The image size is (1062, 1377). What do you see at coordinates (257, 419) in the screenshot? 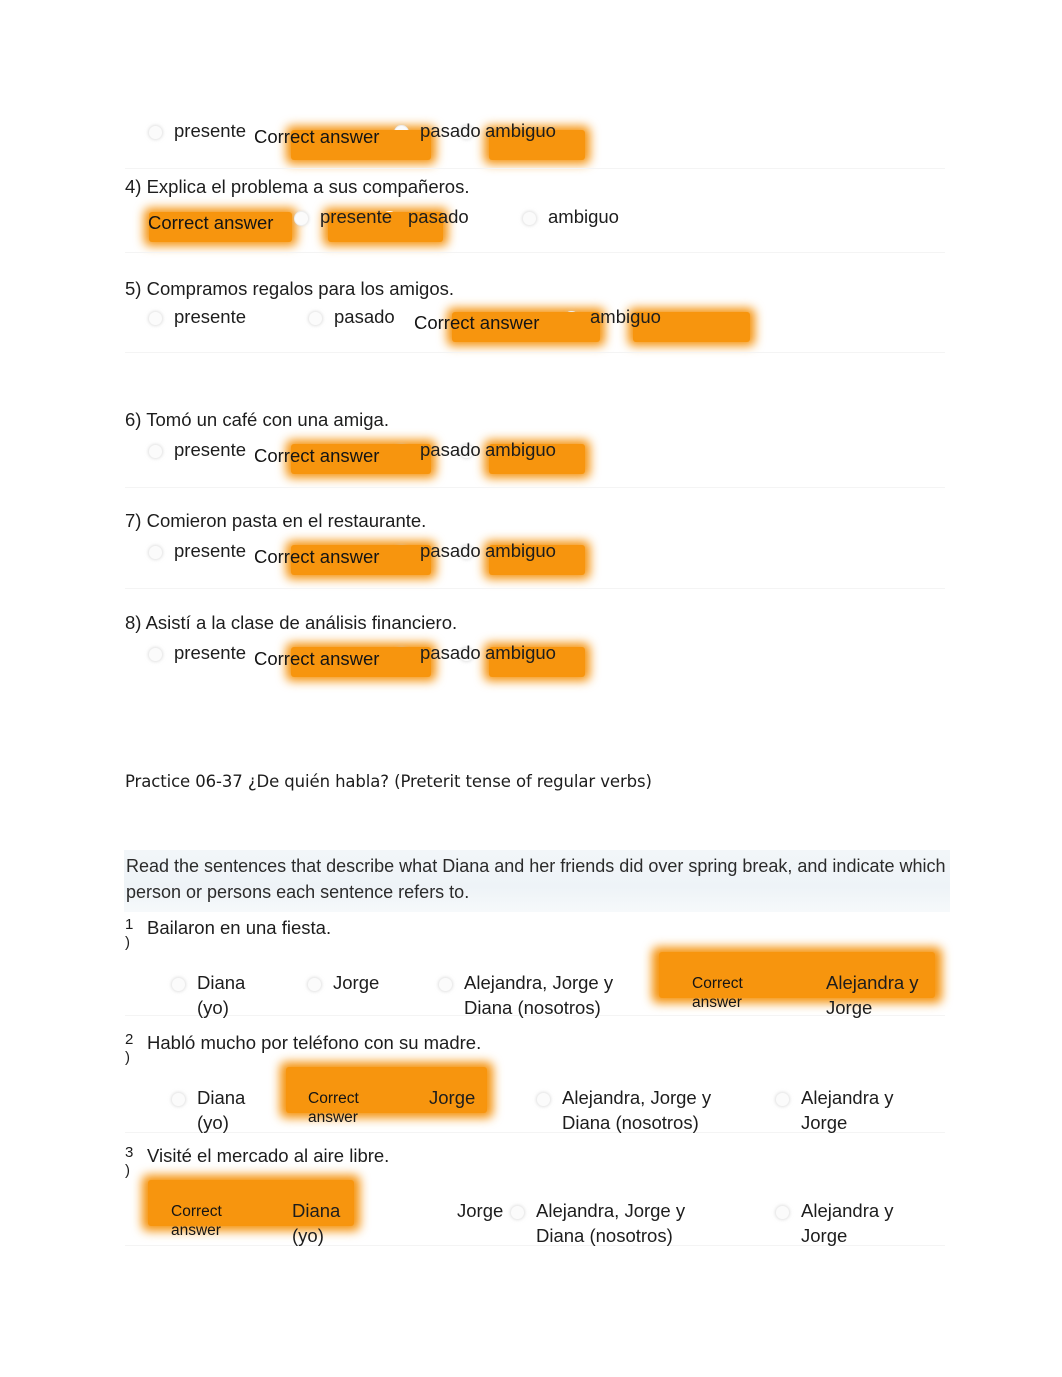
I see `question-stem: 6) Tomó un café con una amiga.` at bounding box center [257, 419].